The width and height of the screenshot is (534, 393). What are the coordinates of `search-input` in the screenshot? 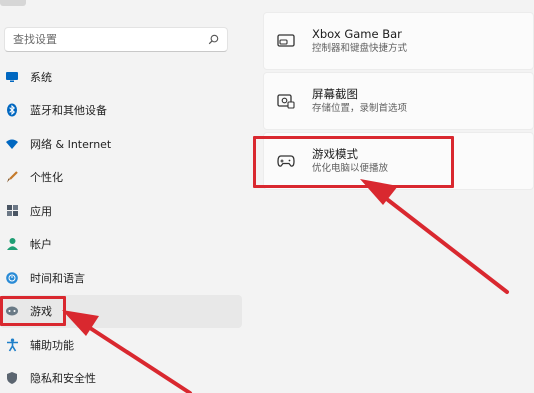 It's located at (110, 39).